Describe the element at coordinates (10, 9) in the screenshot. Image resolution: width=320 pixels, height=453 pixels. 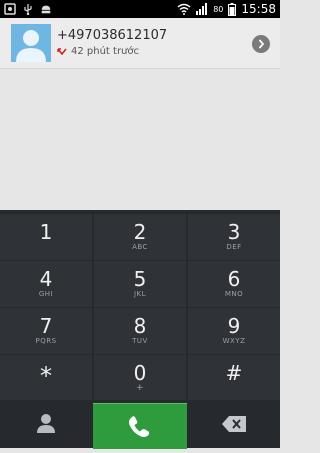
I see `screenshot-icon` at that location.